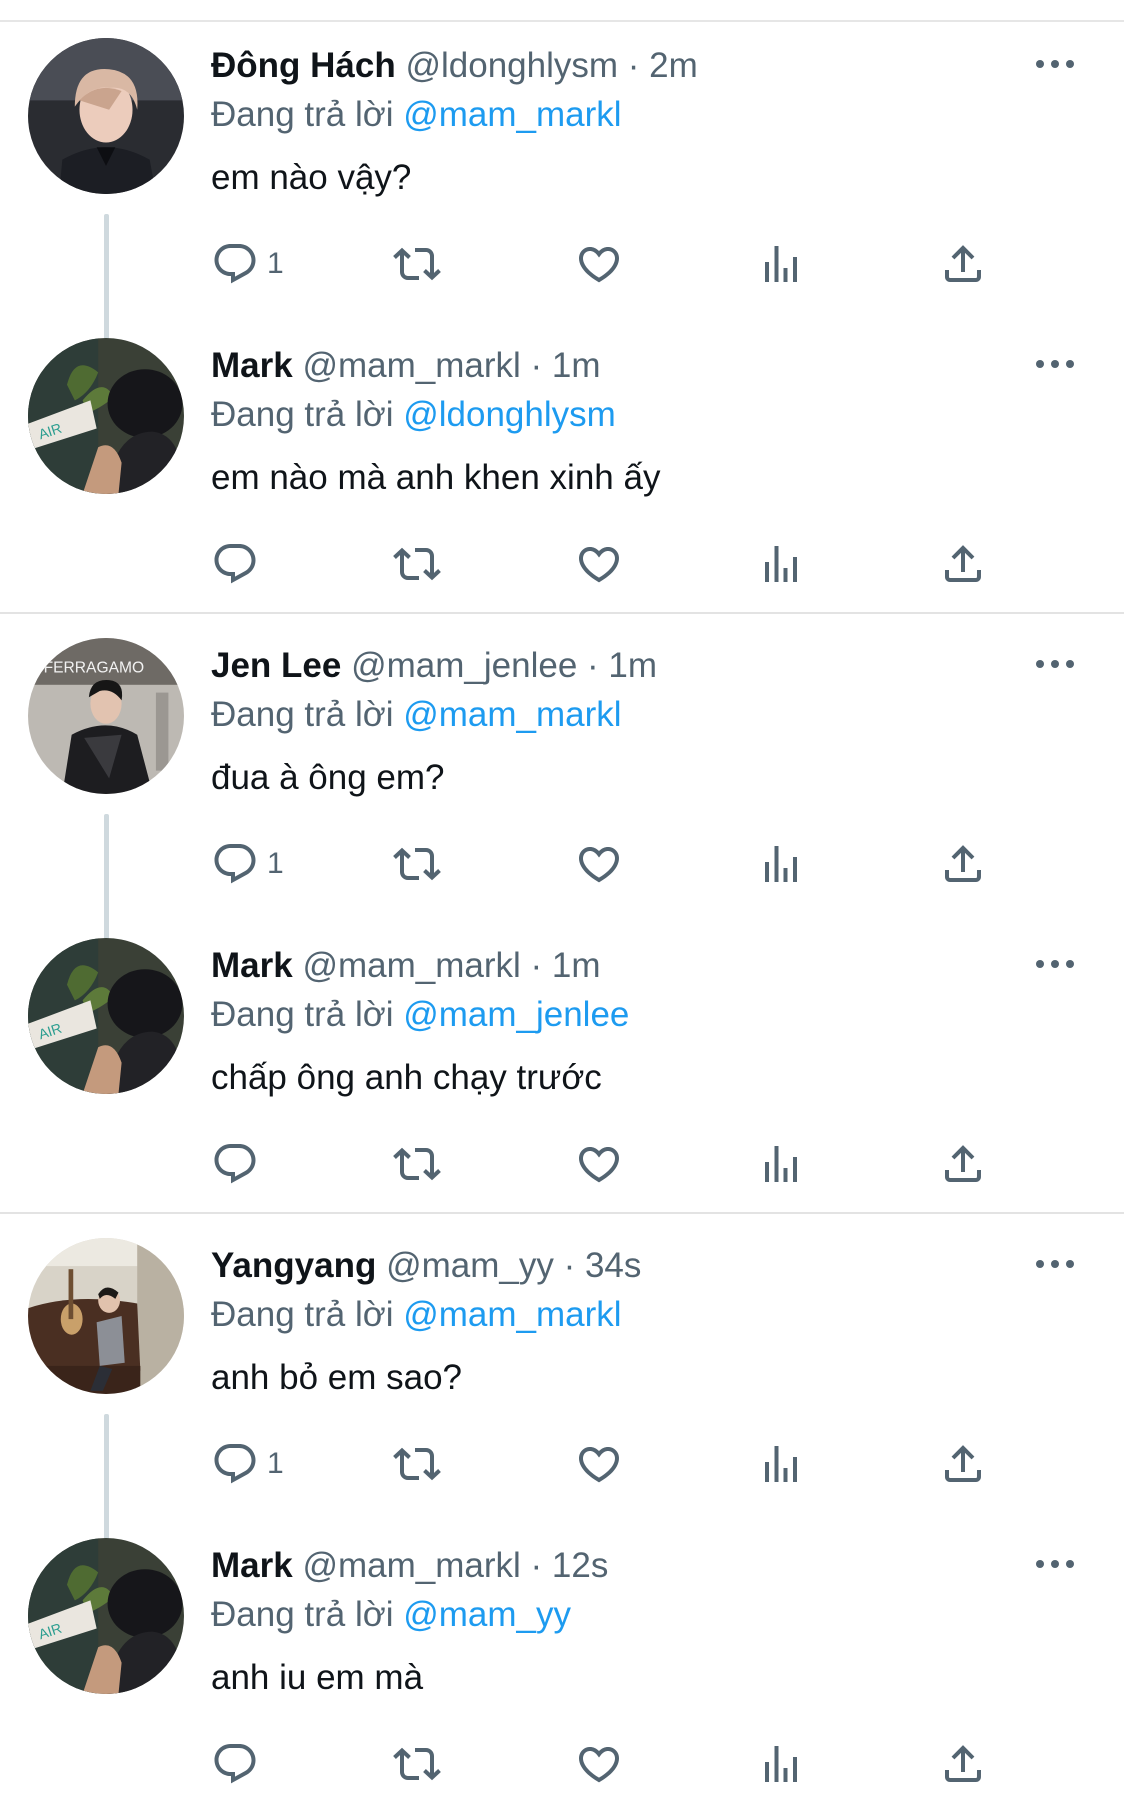 Image resolution: width=1124 pixels, height=1820 pixels. What do you see at coordinates (580, 1565) in the screenshot?
I see `timestamp: 12s` at bounding box center [580, 1565].